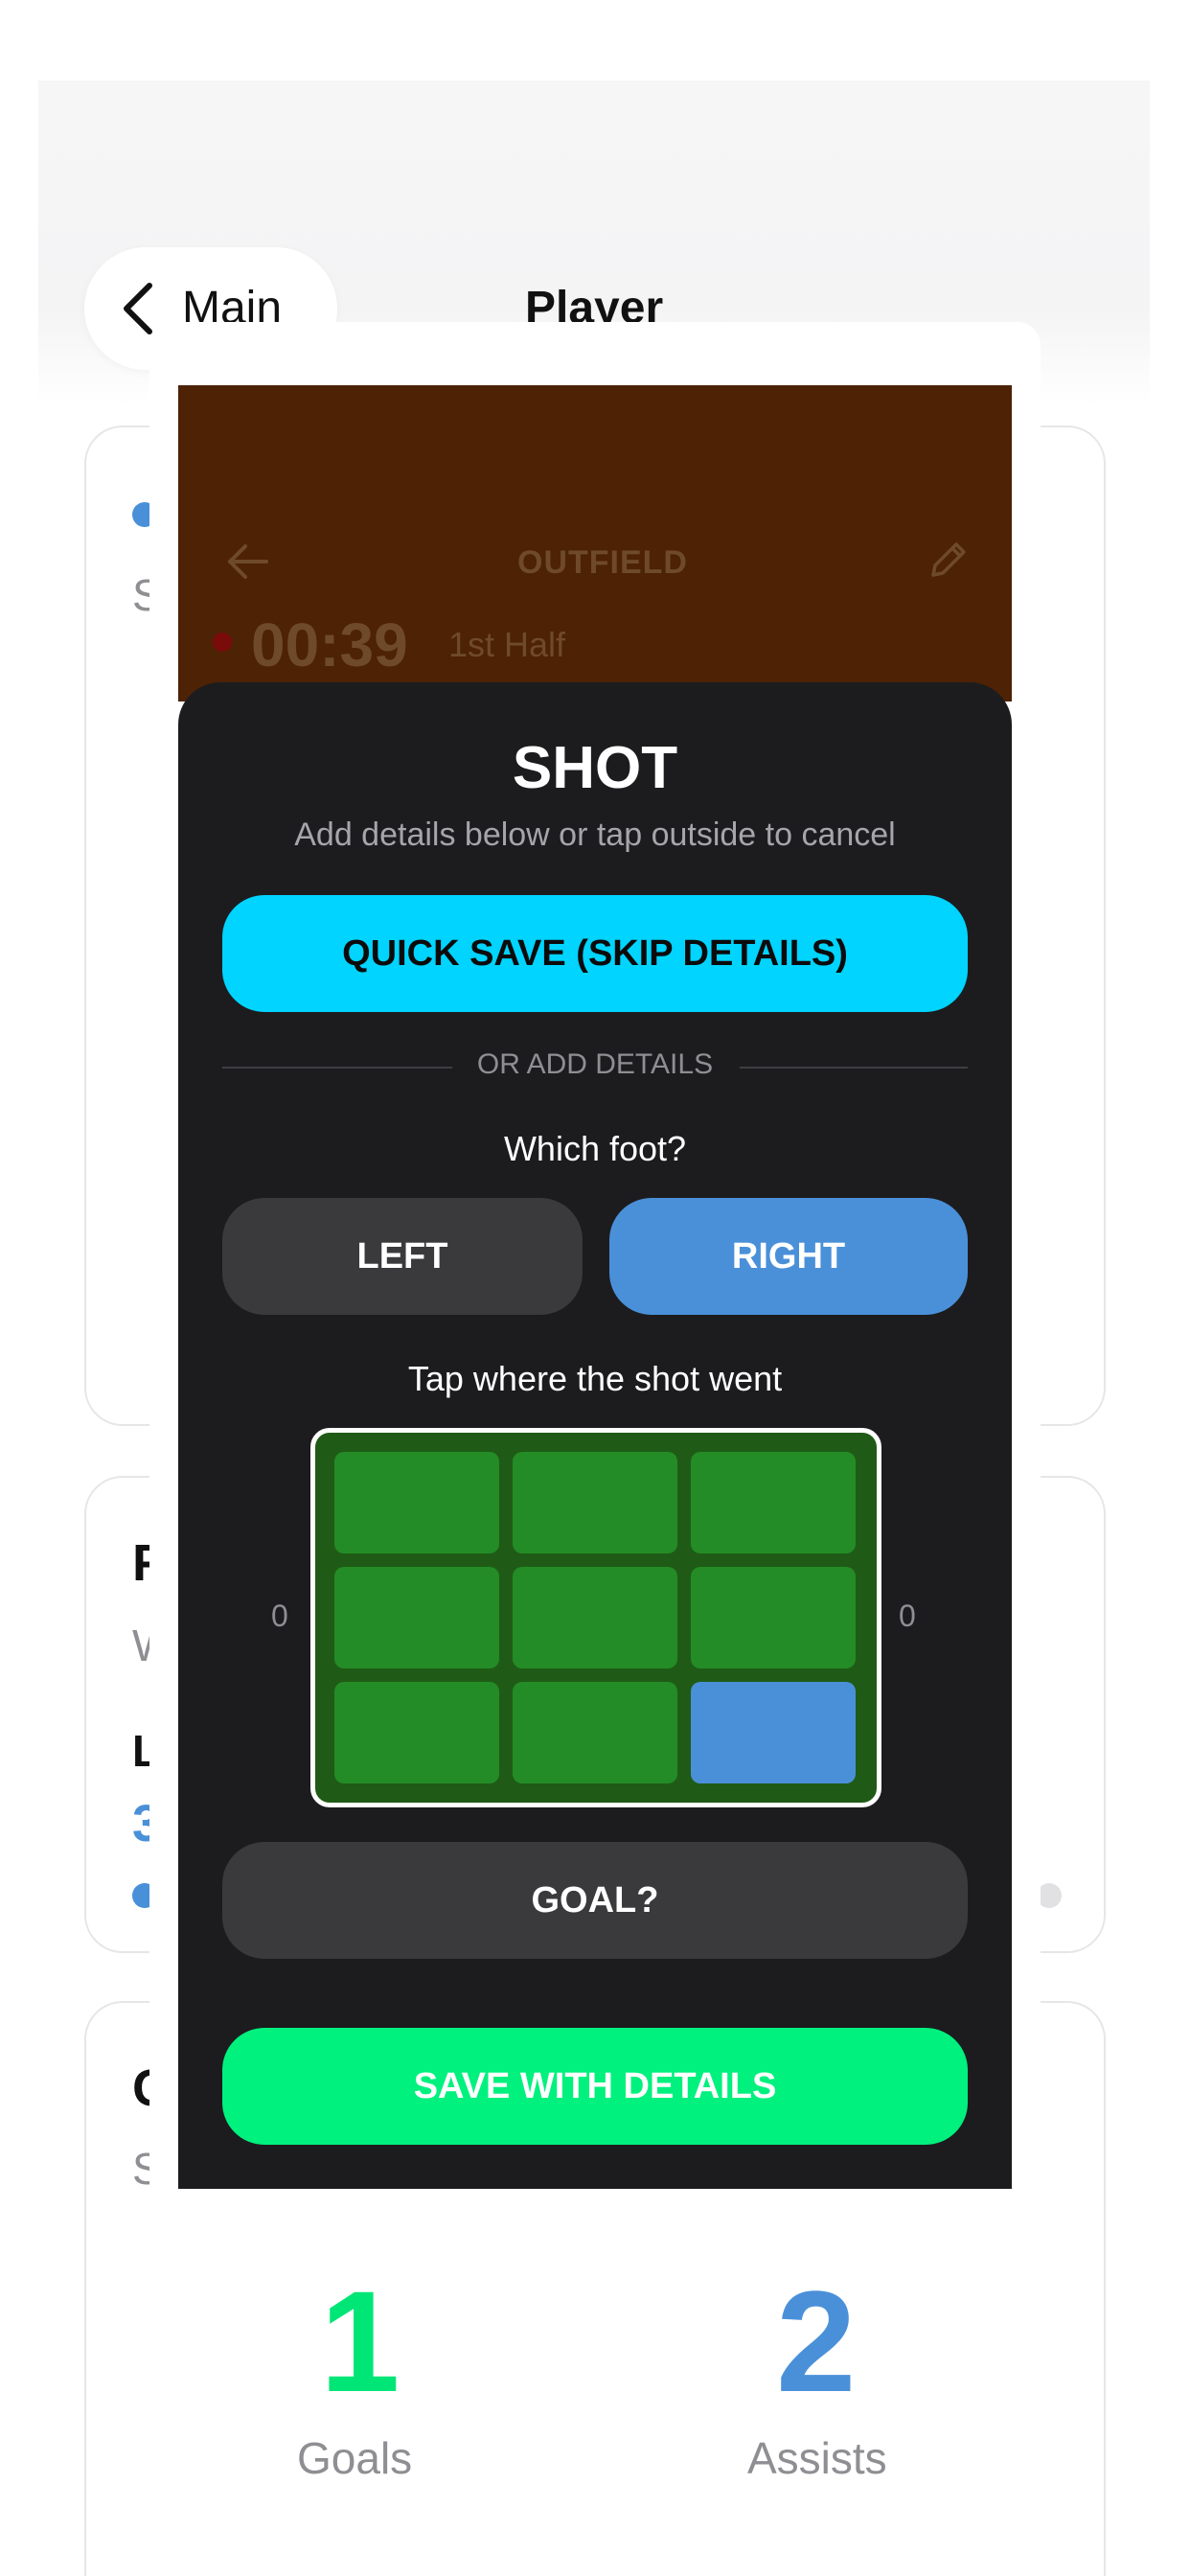 This screenshot has height=2576, width=1190. I want to click on divider-label: OR ADD DETAILS, so click(595, 1064).